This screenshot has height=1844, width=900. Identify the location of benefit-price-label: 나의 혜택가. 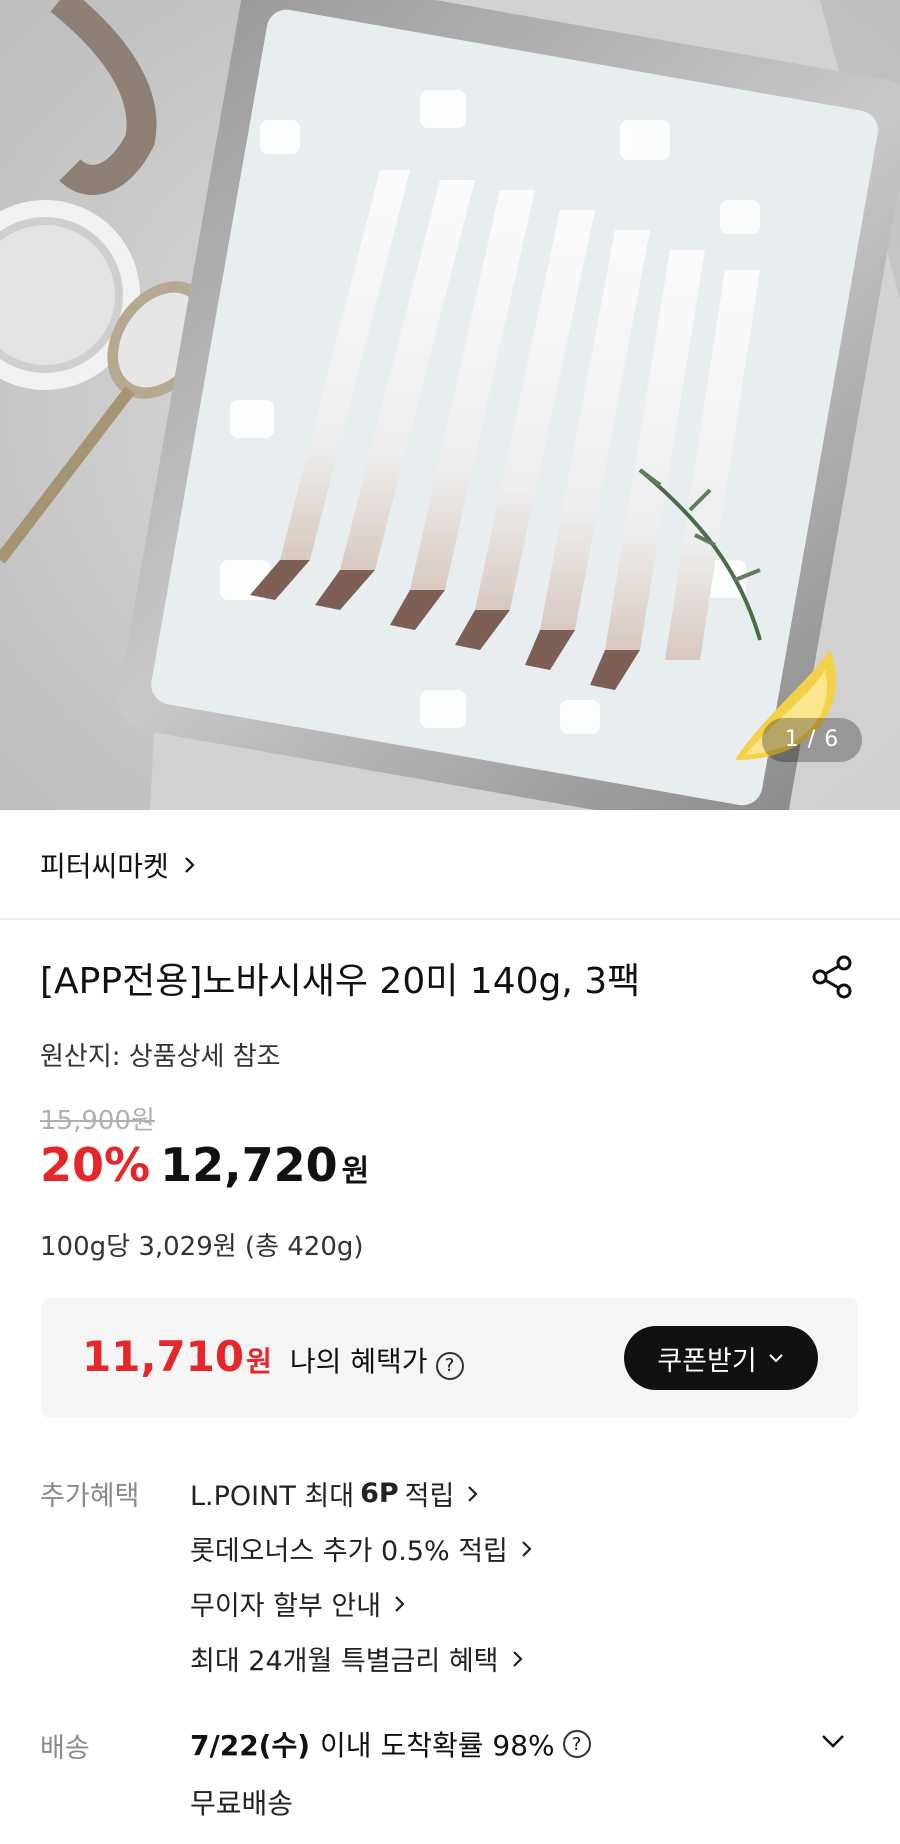
(358, 1361).